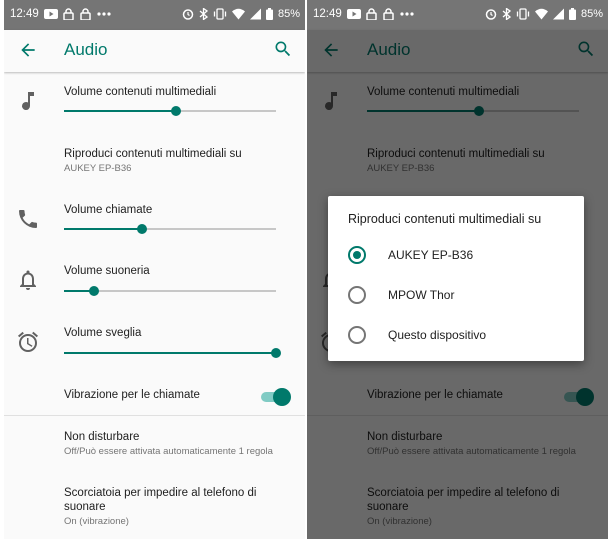 The image size is (610, 539). What do you see at coordinates (445, 219) in the screenshot?
I see `dialog-title: Riproduci contenuti multimediali su` at bounding box center [445, 219].